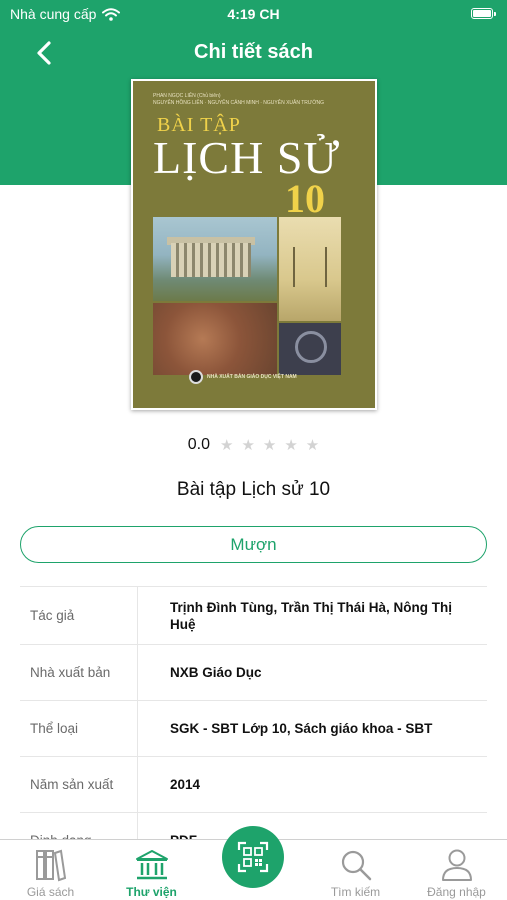 Image resolution: width=507 pixels, height=900 pixels. What do you see at coordinates (356, 865) in the screenshot?
I see `search-icon` at bounding box center [356, 865].